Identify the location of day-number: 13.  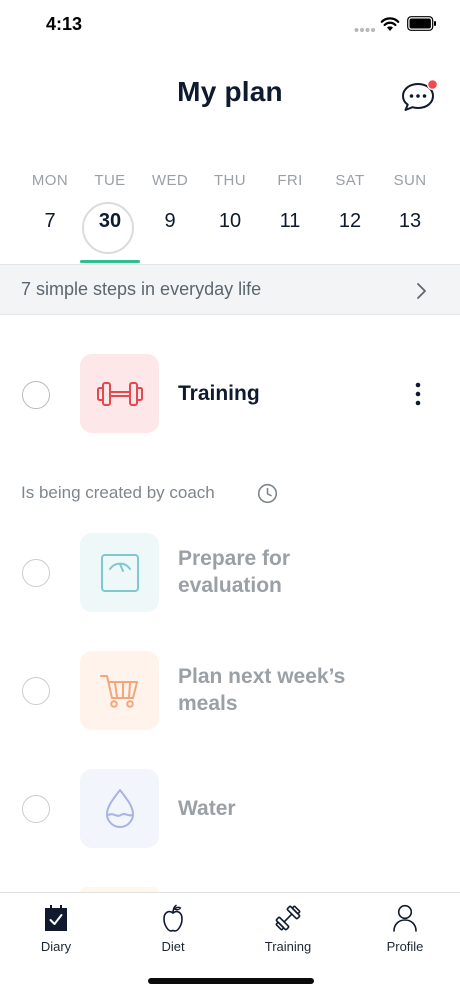
(410, 221).